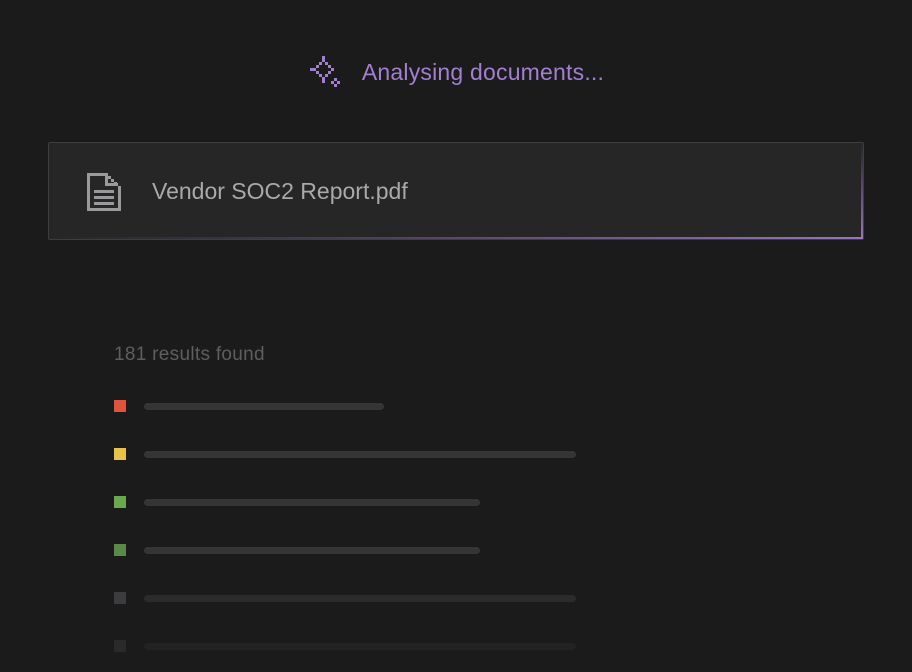 This screenshot has width=912, height=672. Describe the element at coordinates (456, 238) in the screenshot. I see `progress-glow` at that location.